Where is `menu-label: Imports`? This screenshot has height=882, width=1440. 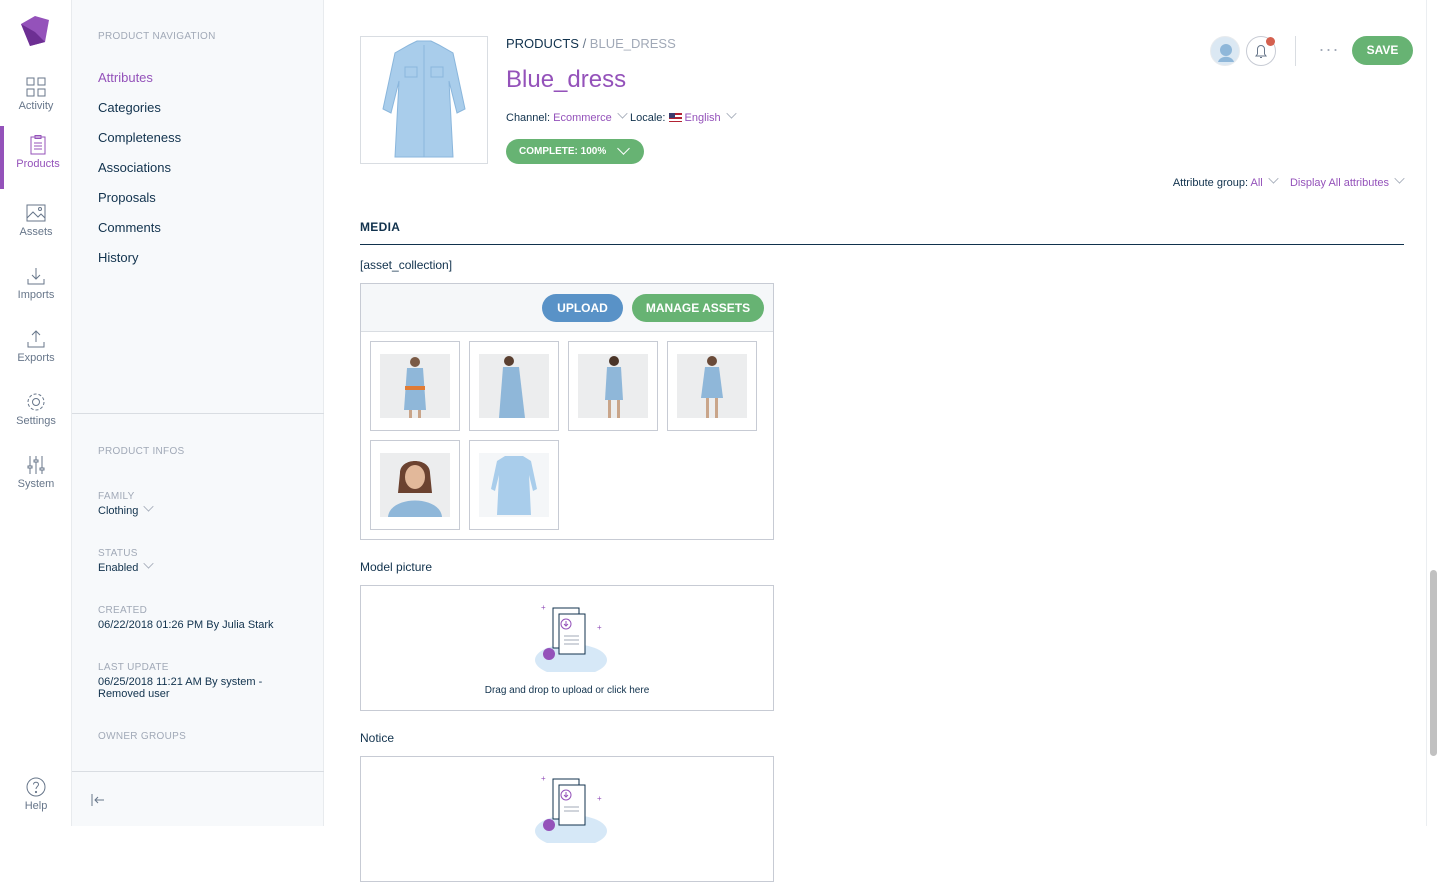 menu-label: Imports is located at coordinates (36, 295).